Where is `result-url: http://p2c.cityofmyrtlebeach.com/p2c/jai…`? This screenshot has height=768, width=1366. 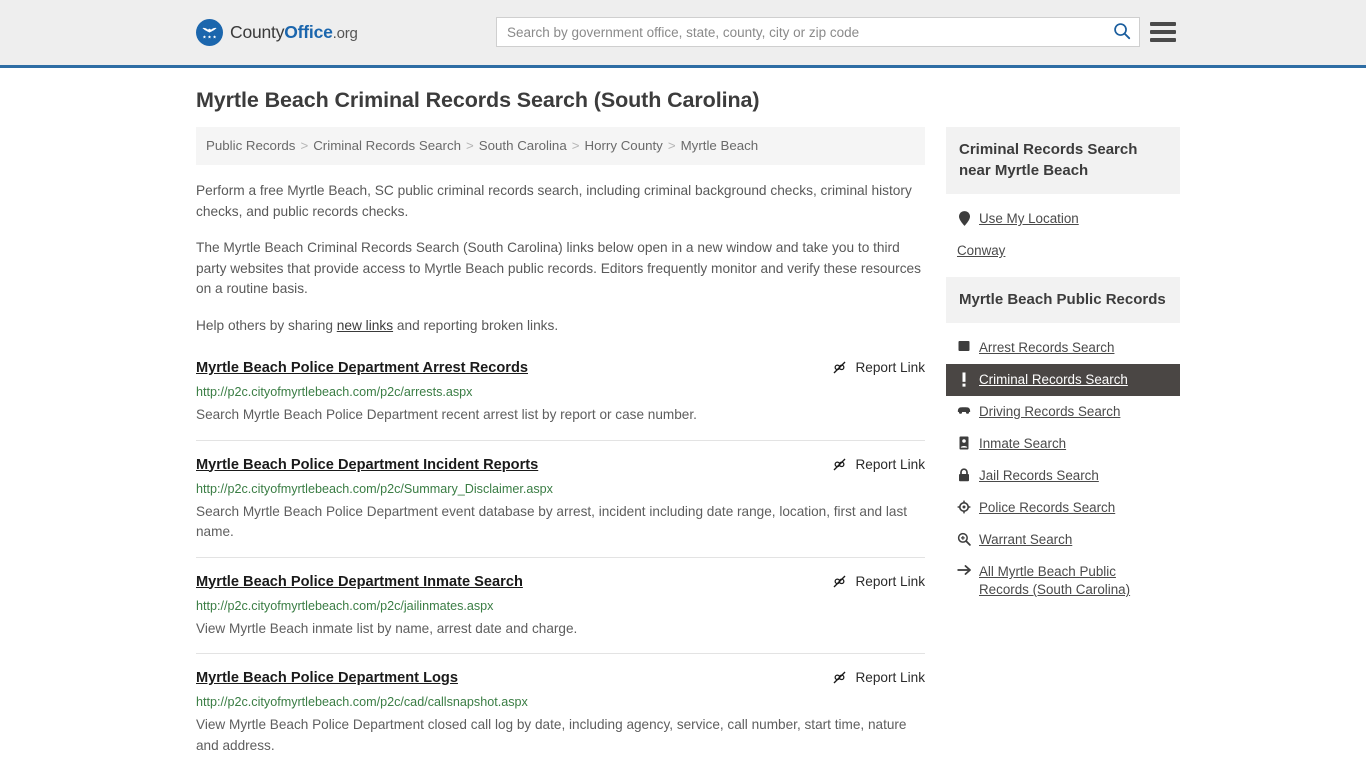 result-url: http://p2c.cityofmyrtlebeach.com/p2c/jai… is located at coordinates (345, 605).